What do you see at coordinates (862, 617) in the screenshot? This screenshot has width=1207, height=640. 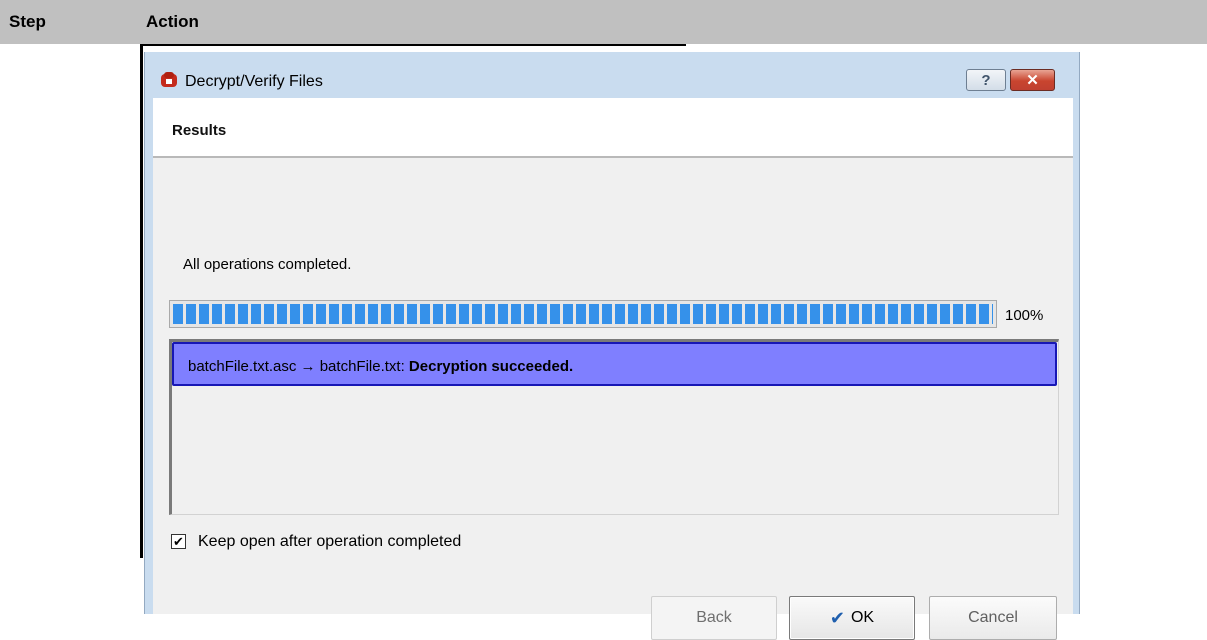 I see `ok-label: OK` at bounding box center [862, 617].